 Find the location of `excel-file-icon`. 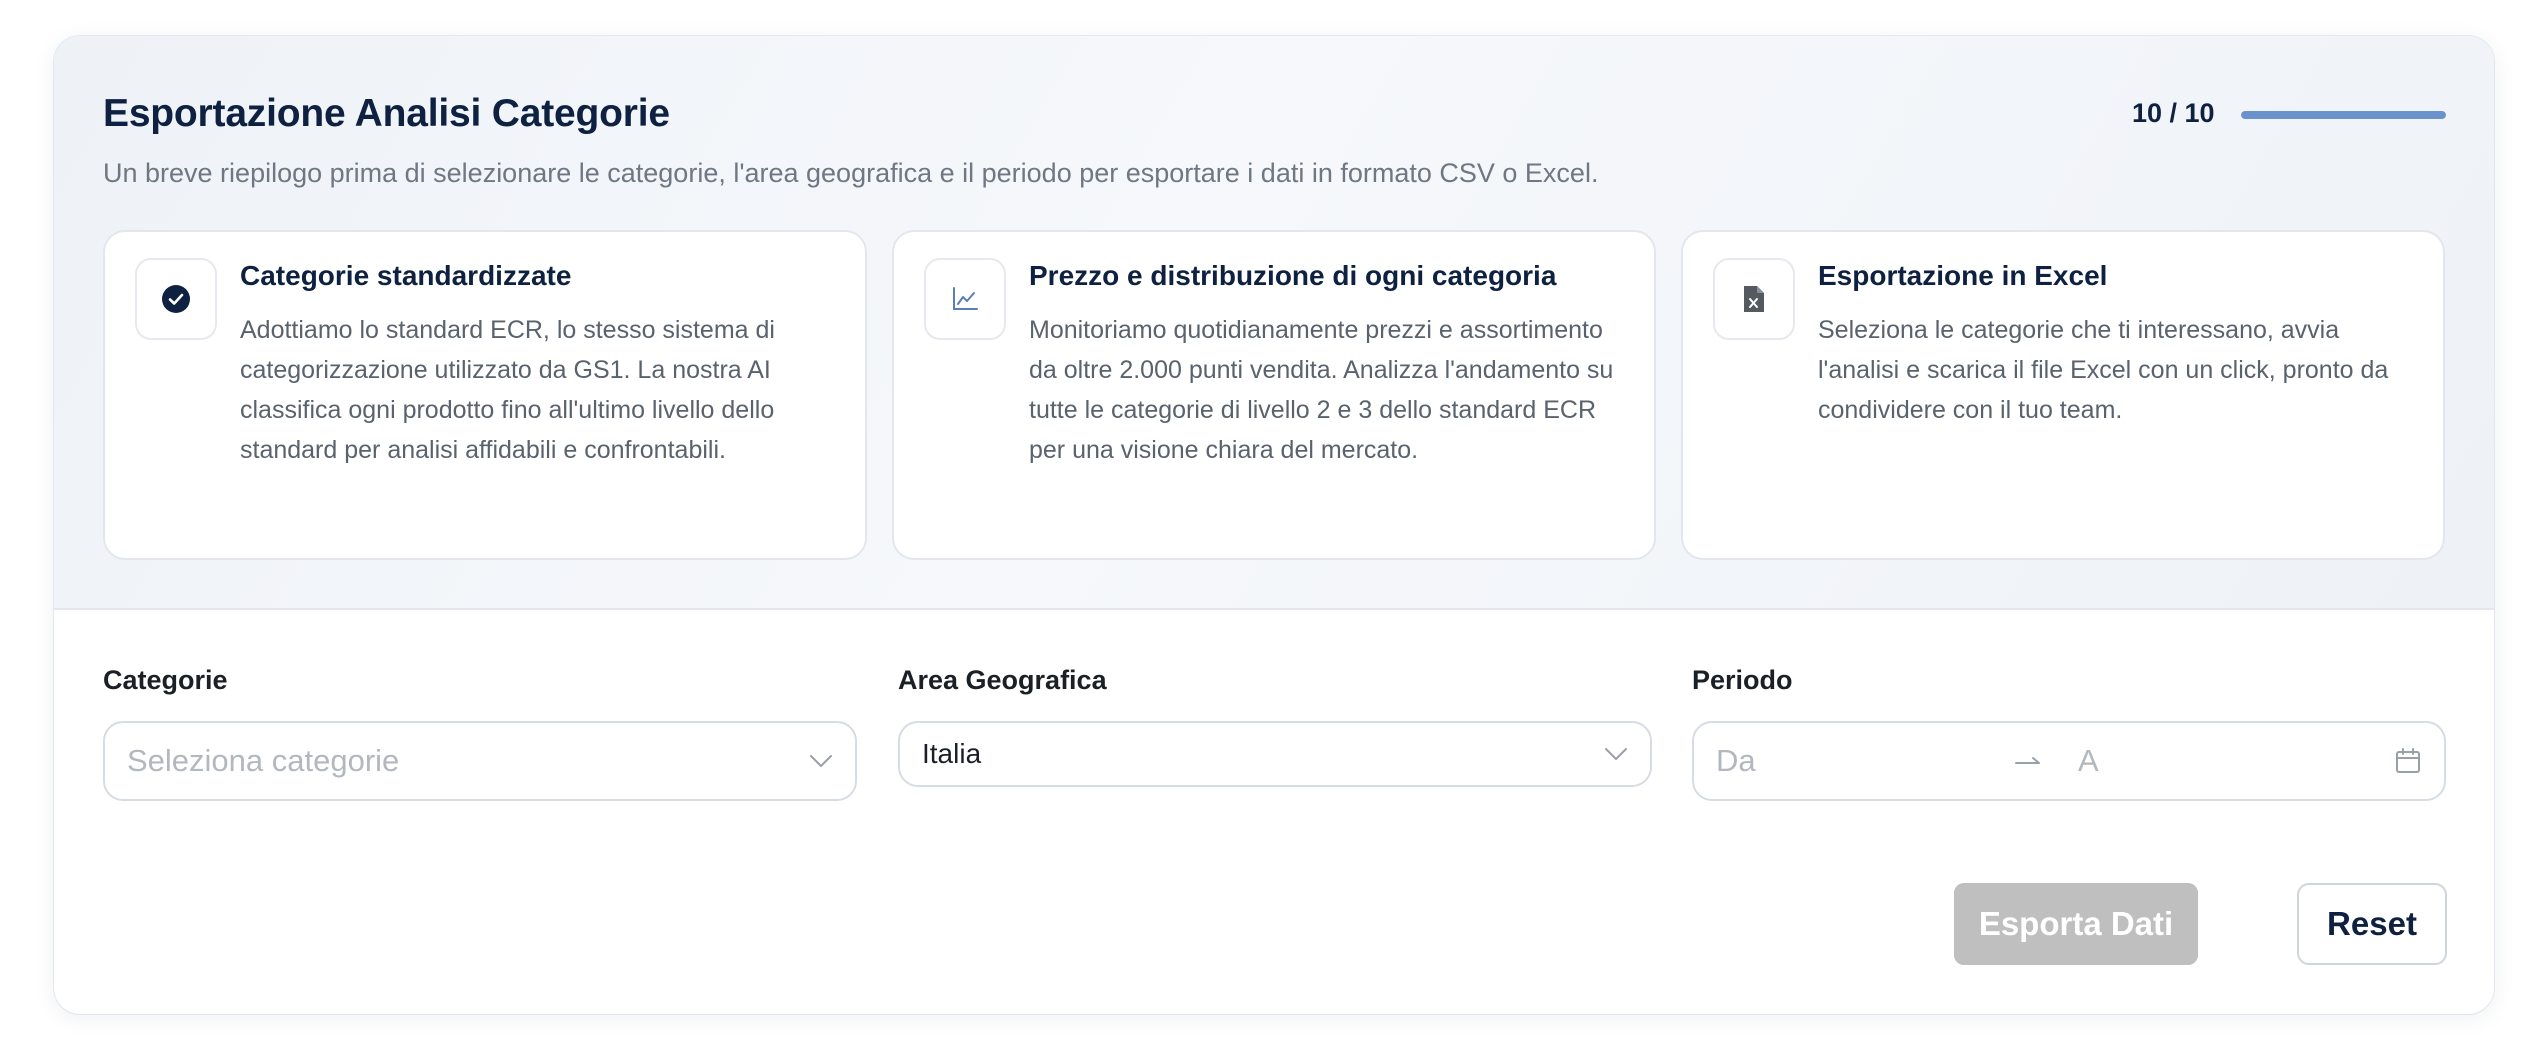

excel-file-icon is located at coordinates (1754, 299).